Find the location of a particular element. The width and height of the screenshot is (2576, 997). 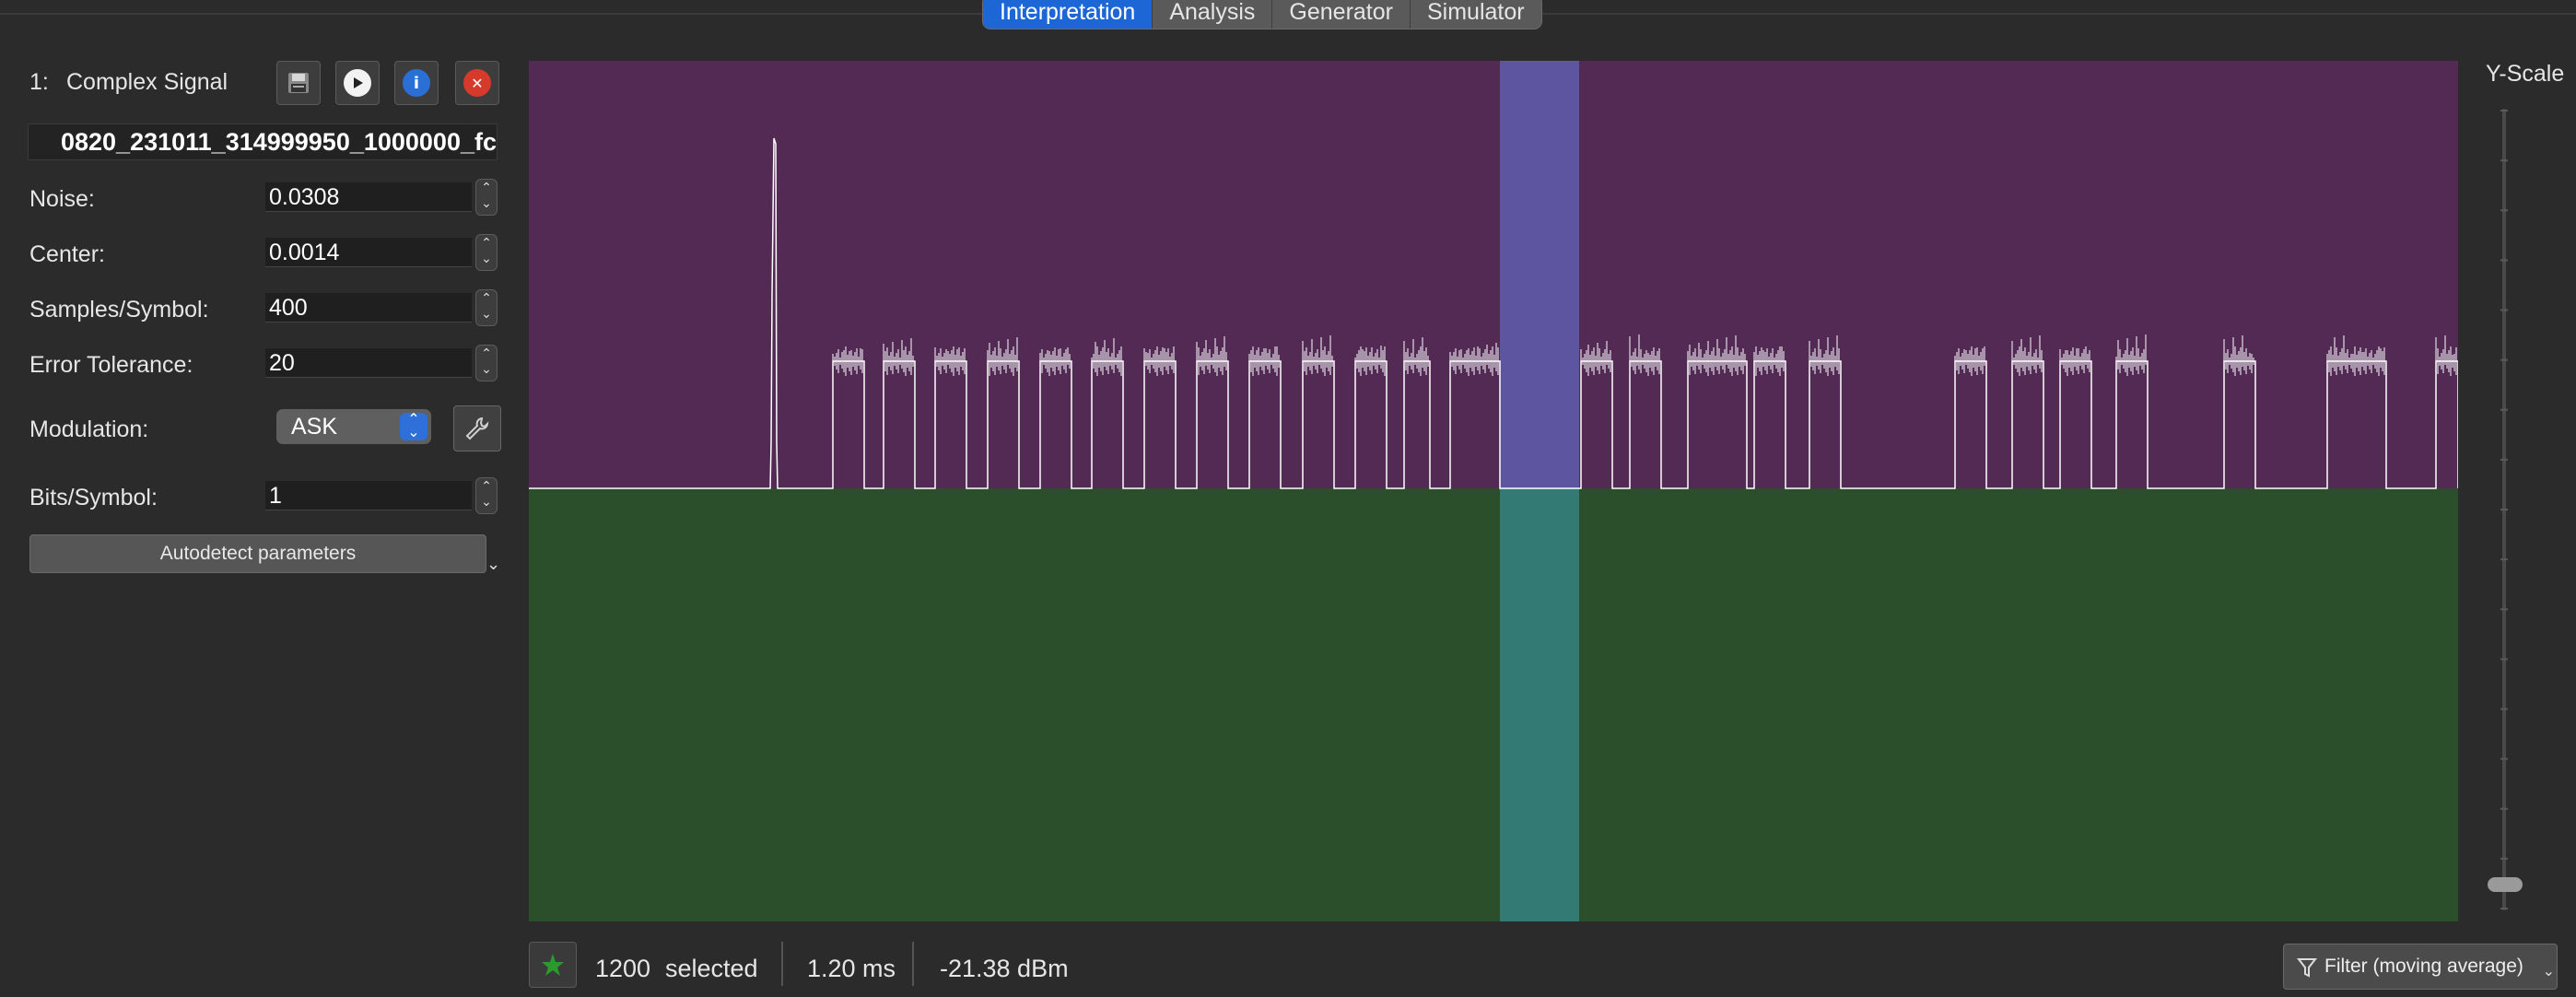

error-tolerance-stepper: ⌃ ⌄ is located at coordinates (486, 363).